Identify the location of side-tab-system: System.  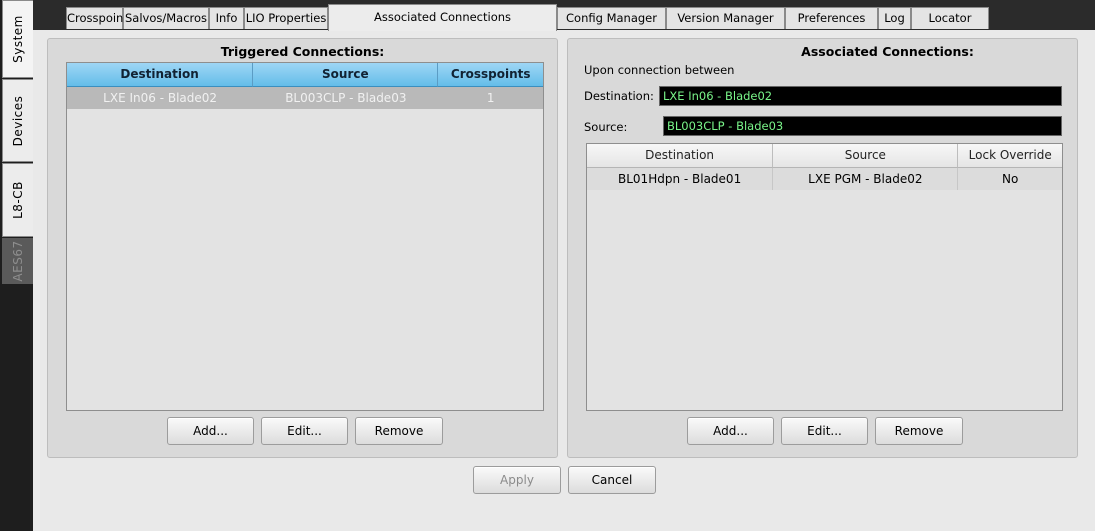
(17, 39).